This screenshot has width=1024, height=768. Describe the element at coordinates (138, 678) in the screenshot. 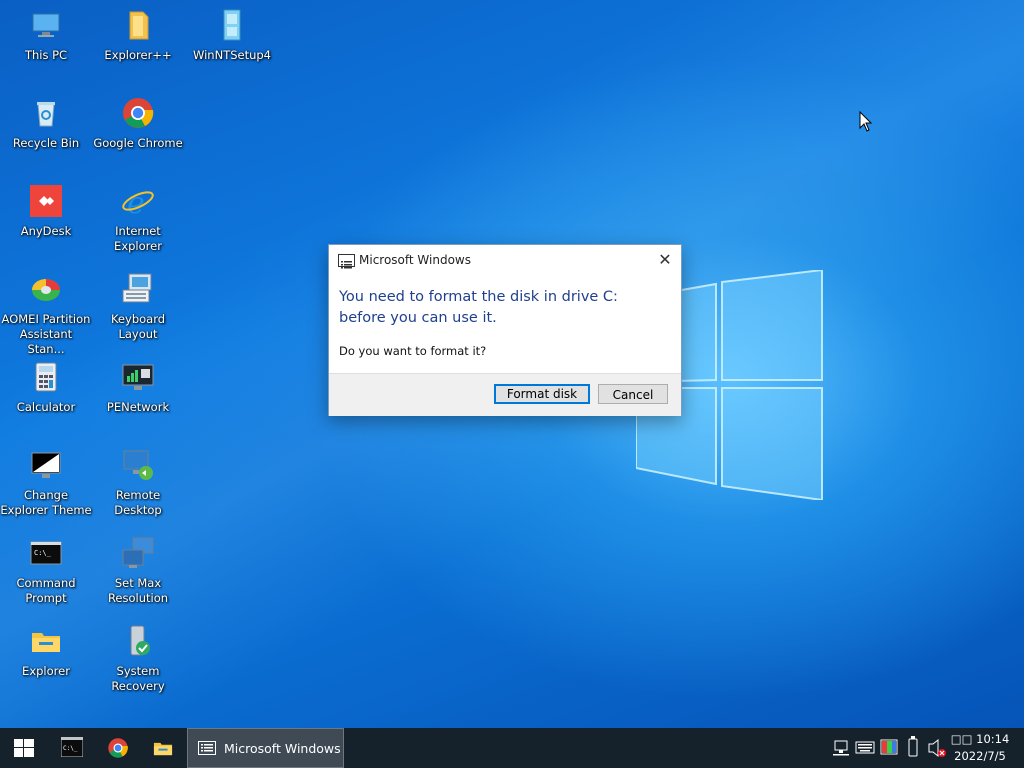

I see `desktop-icon-label: System Recovery` at that location.